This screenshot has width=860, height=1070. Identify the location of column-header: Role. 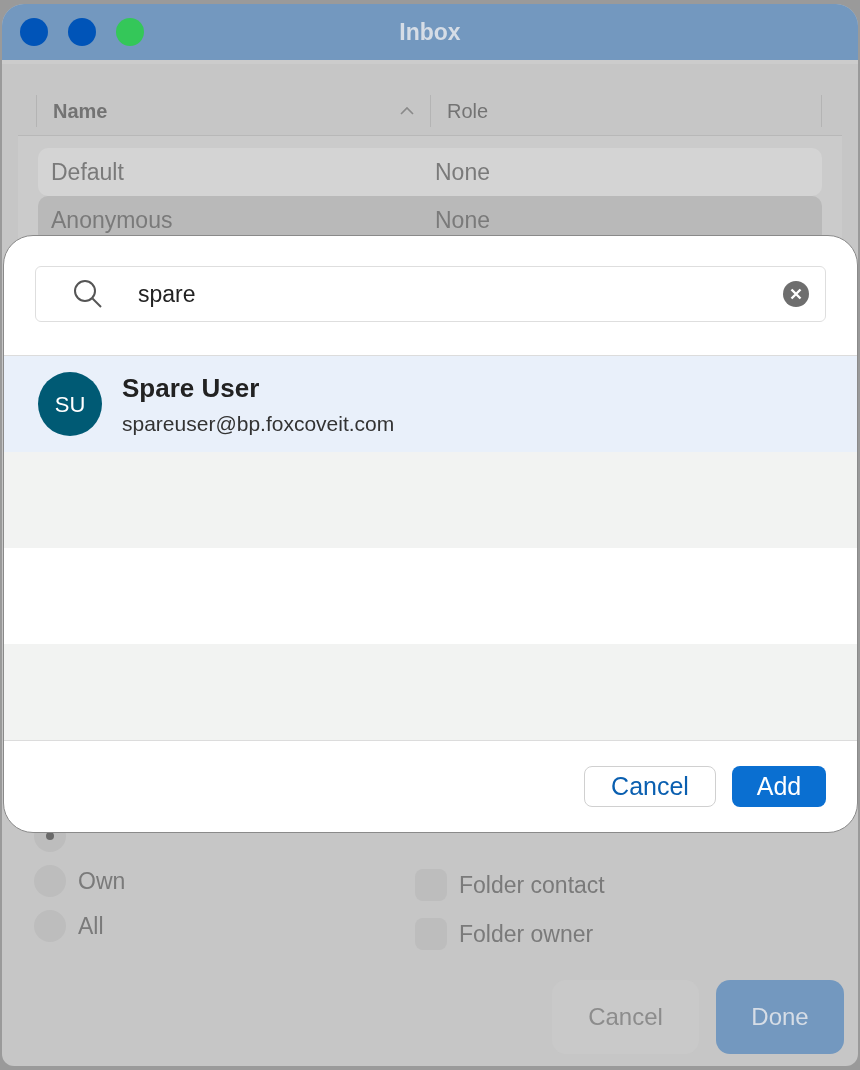
(626, 110).